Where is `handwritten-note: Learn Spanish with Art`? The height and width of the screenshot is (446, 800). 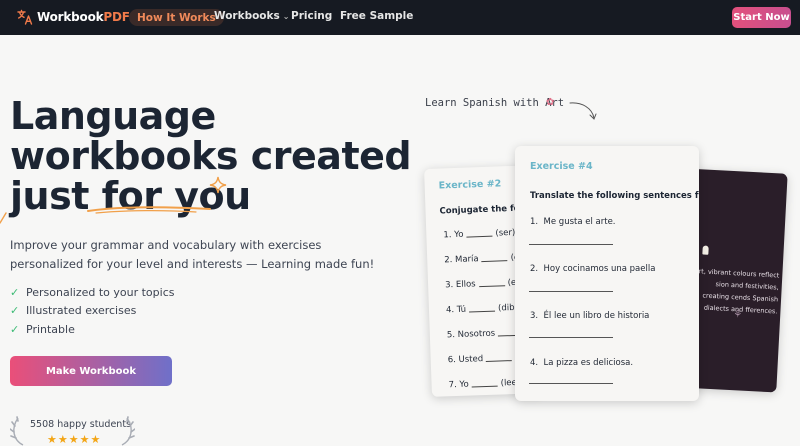
handwritten-note: Learn Spanish with Art is located at coordinates (495, 103).